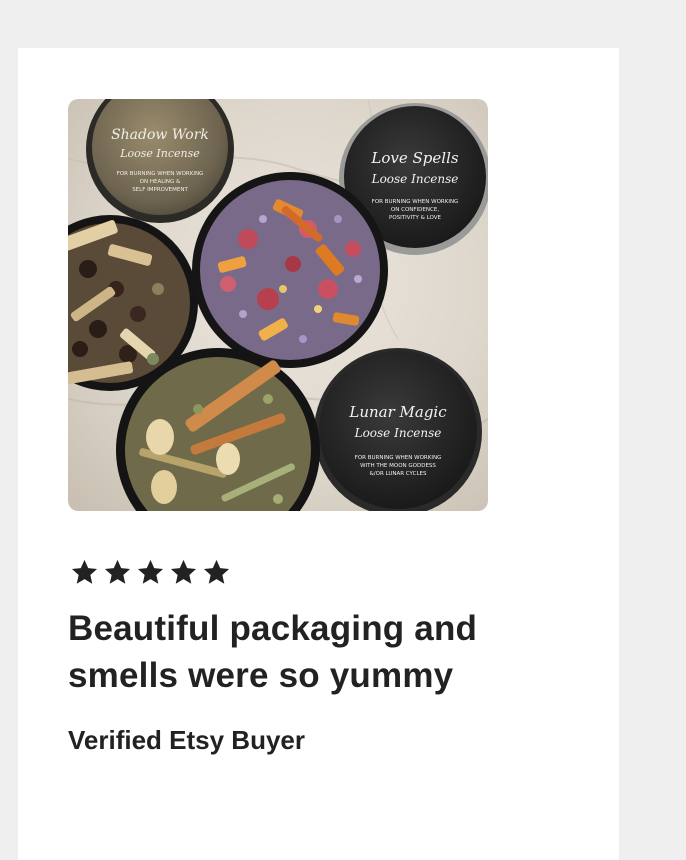  I want to click on open-tin-center, so click(290, 270).